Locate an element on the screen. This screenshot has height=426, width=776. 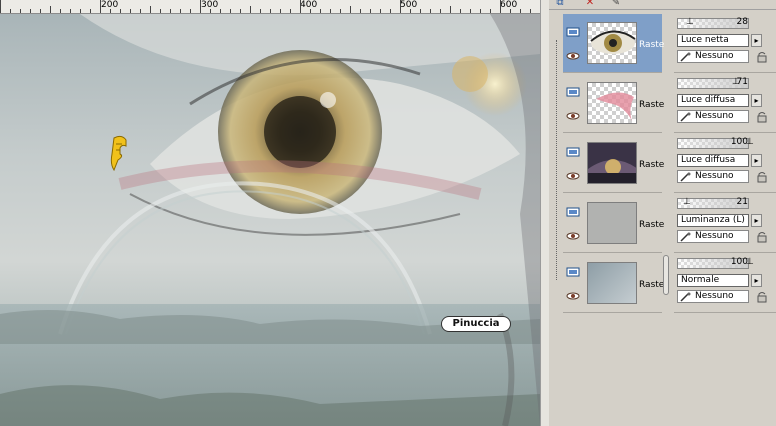
layer-tree-line is located at coordinates (556, 160).